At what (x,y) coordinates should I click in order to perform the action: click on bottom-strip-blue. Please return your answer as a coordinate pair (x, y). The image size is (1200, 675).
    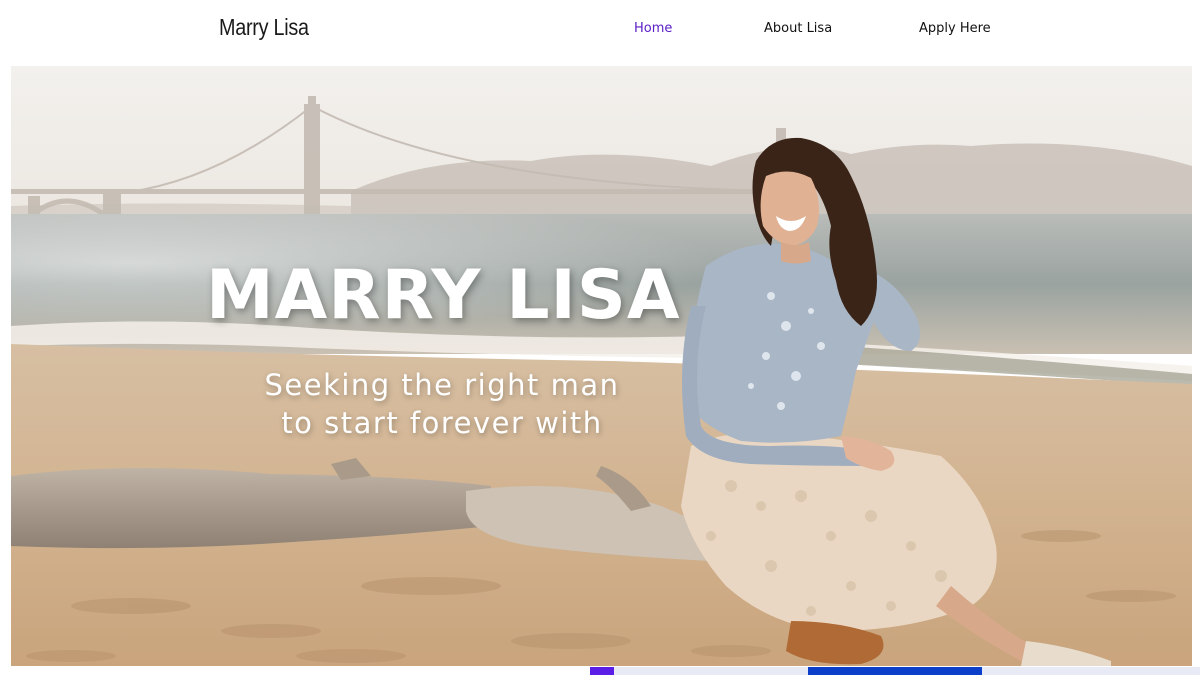
    Looking at the image, I should click on (895, 671).